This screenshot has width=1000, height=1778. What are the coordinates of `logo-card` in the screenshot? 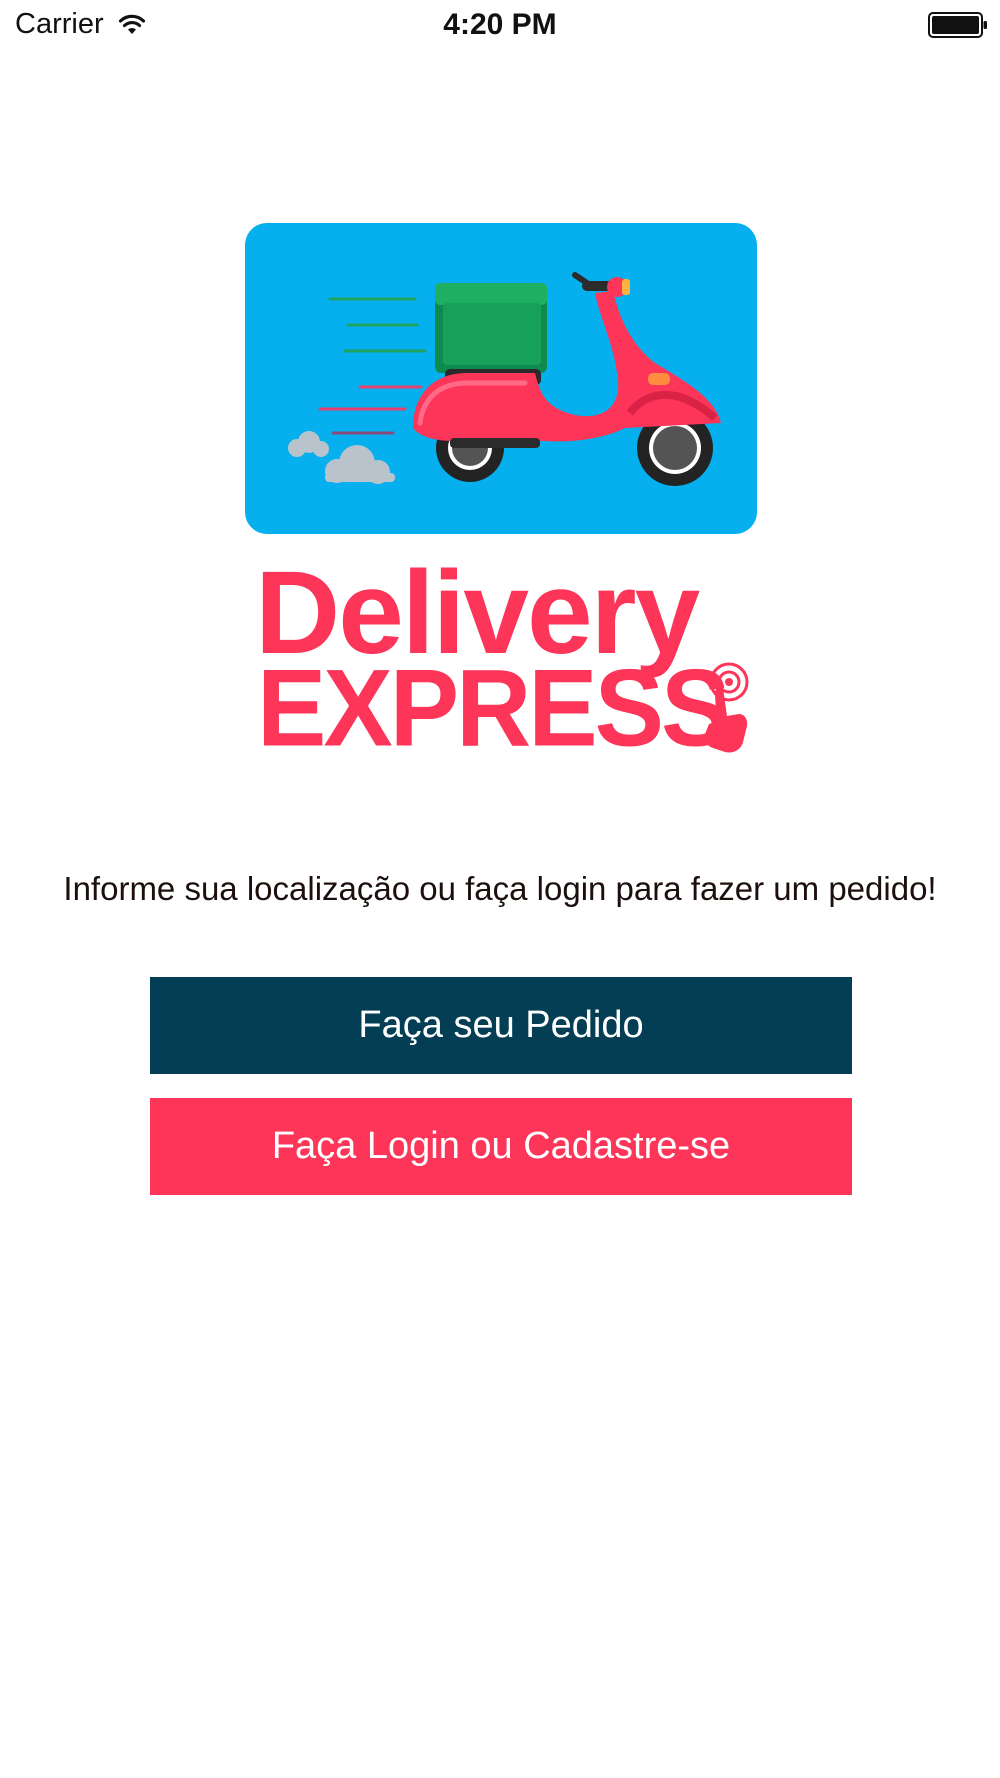 It's located at (501, 378).